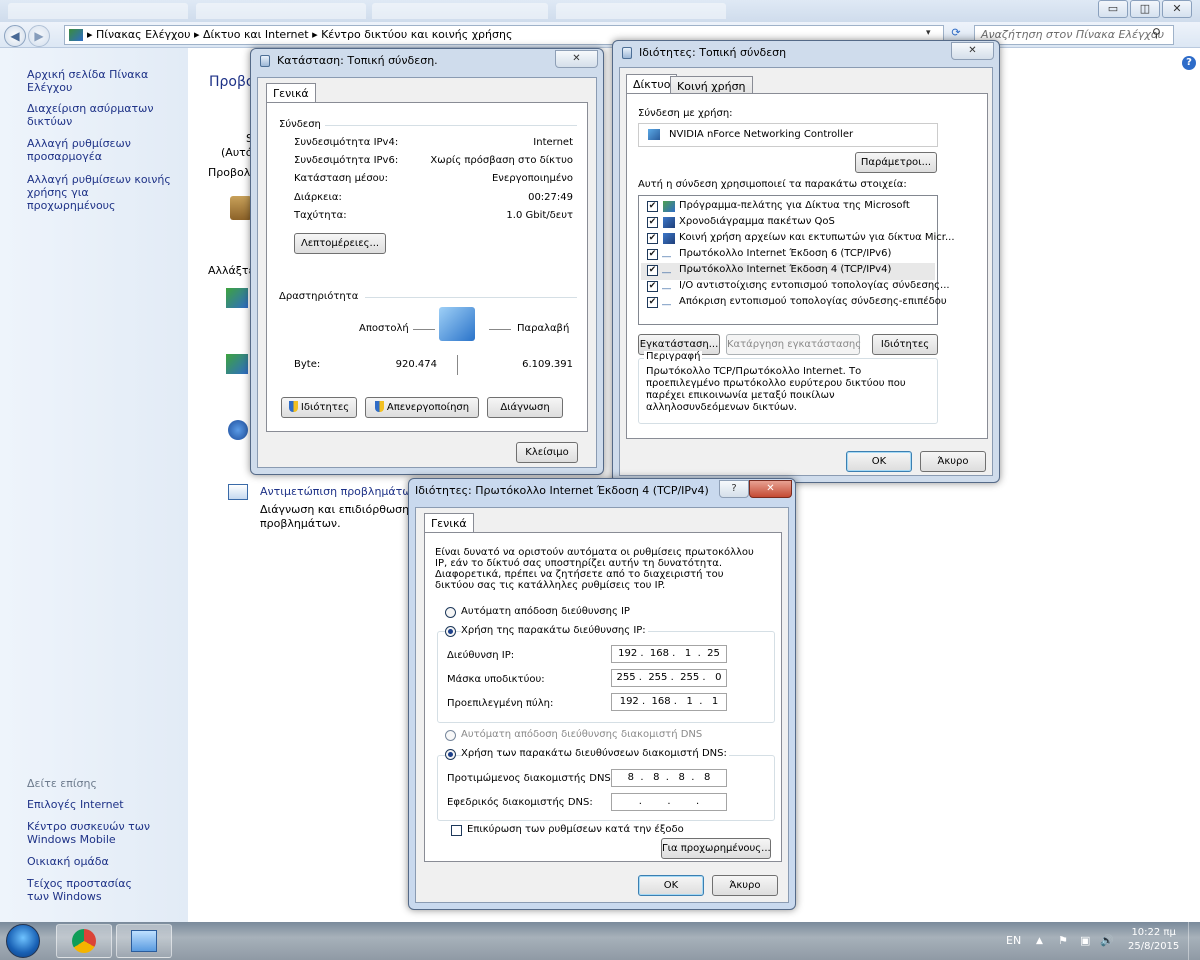 The height and width of the screenshot is (960, 1200). What do you see at coordinates (525, 407) in the screenshot?
I see `diagnose-button: Διάγνωση` at bounding box center [525, 407].